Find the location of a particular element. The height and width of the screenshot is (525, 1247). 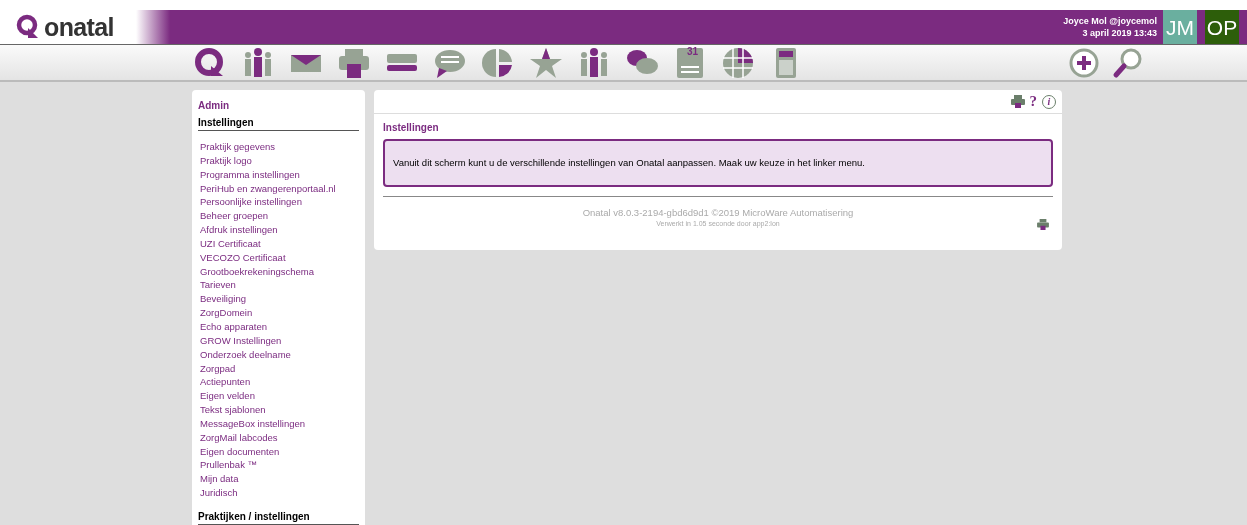

sidebar-link: Grootboekrekeningschema is located at coordinates (279, 271).